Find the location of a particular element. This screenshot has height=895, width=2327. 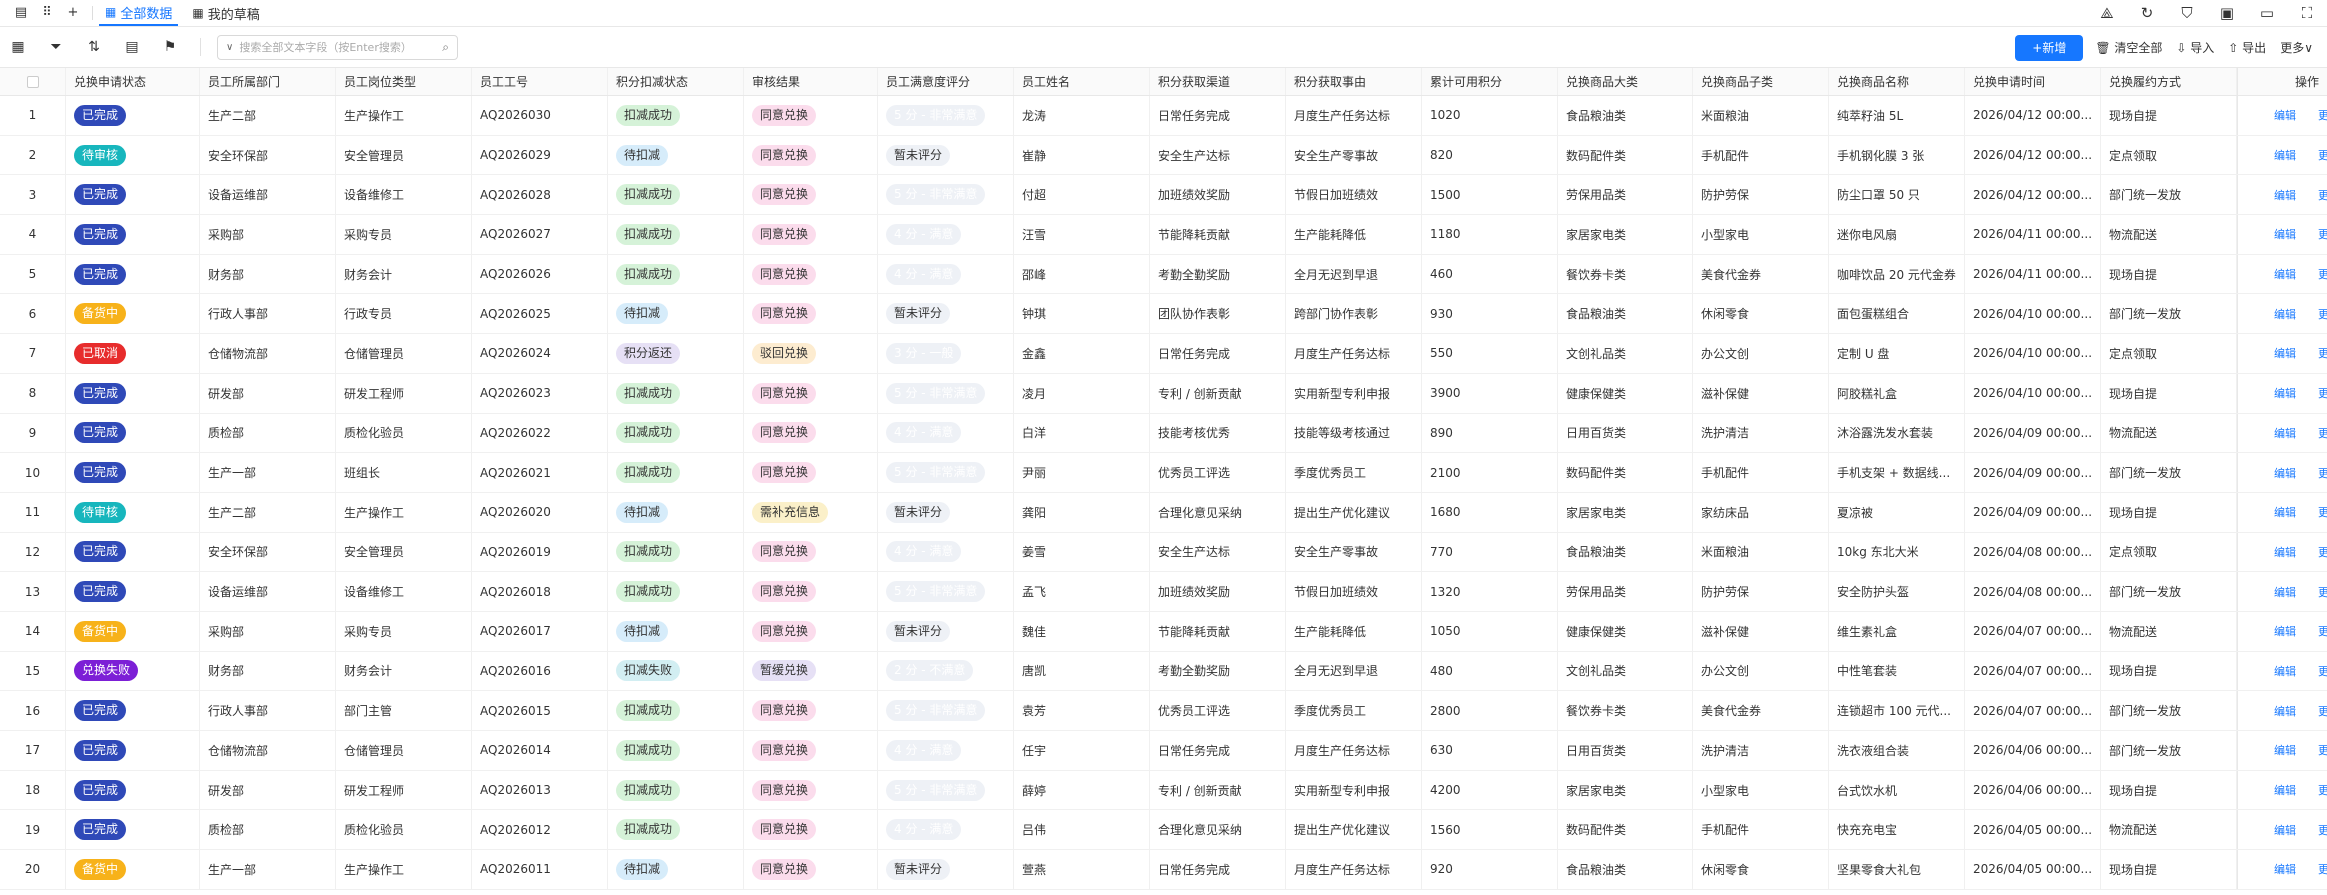

column-header: 兑换商品子类 is located at coordinates (1761, 81).